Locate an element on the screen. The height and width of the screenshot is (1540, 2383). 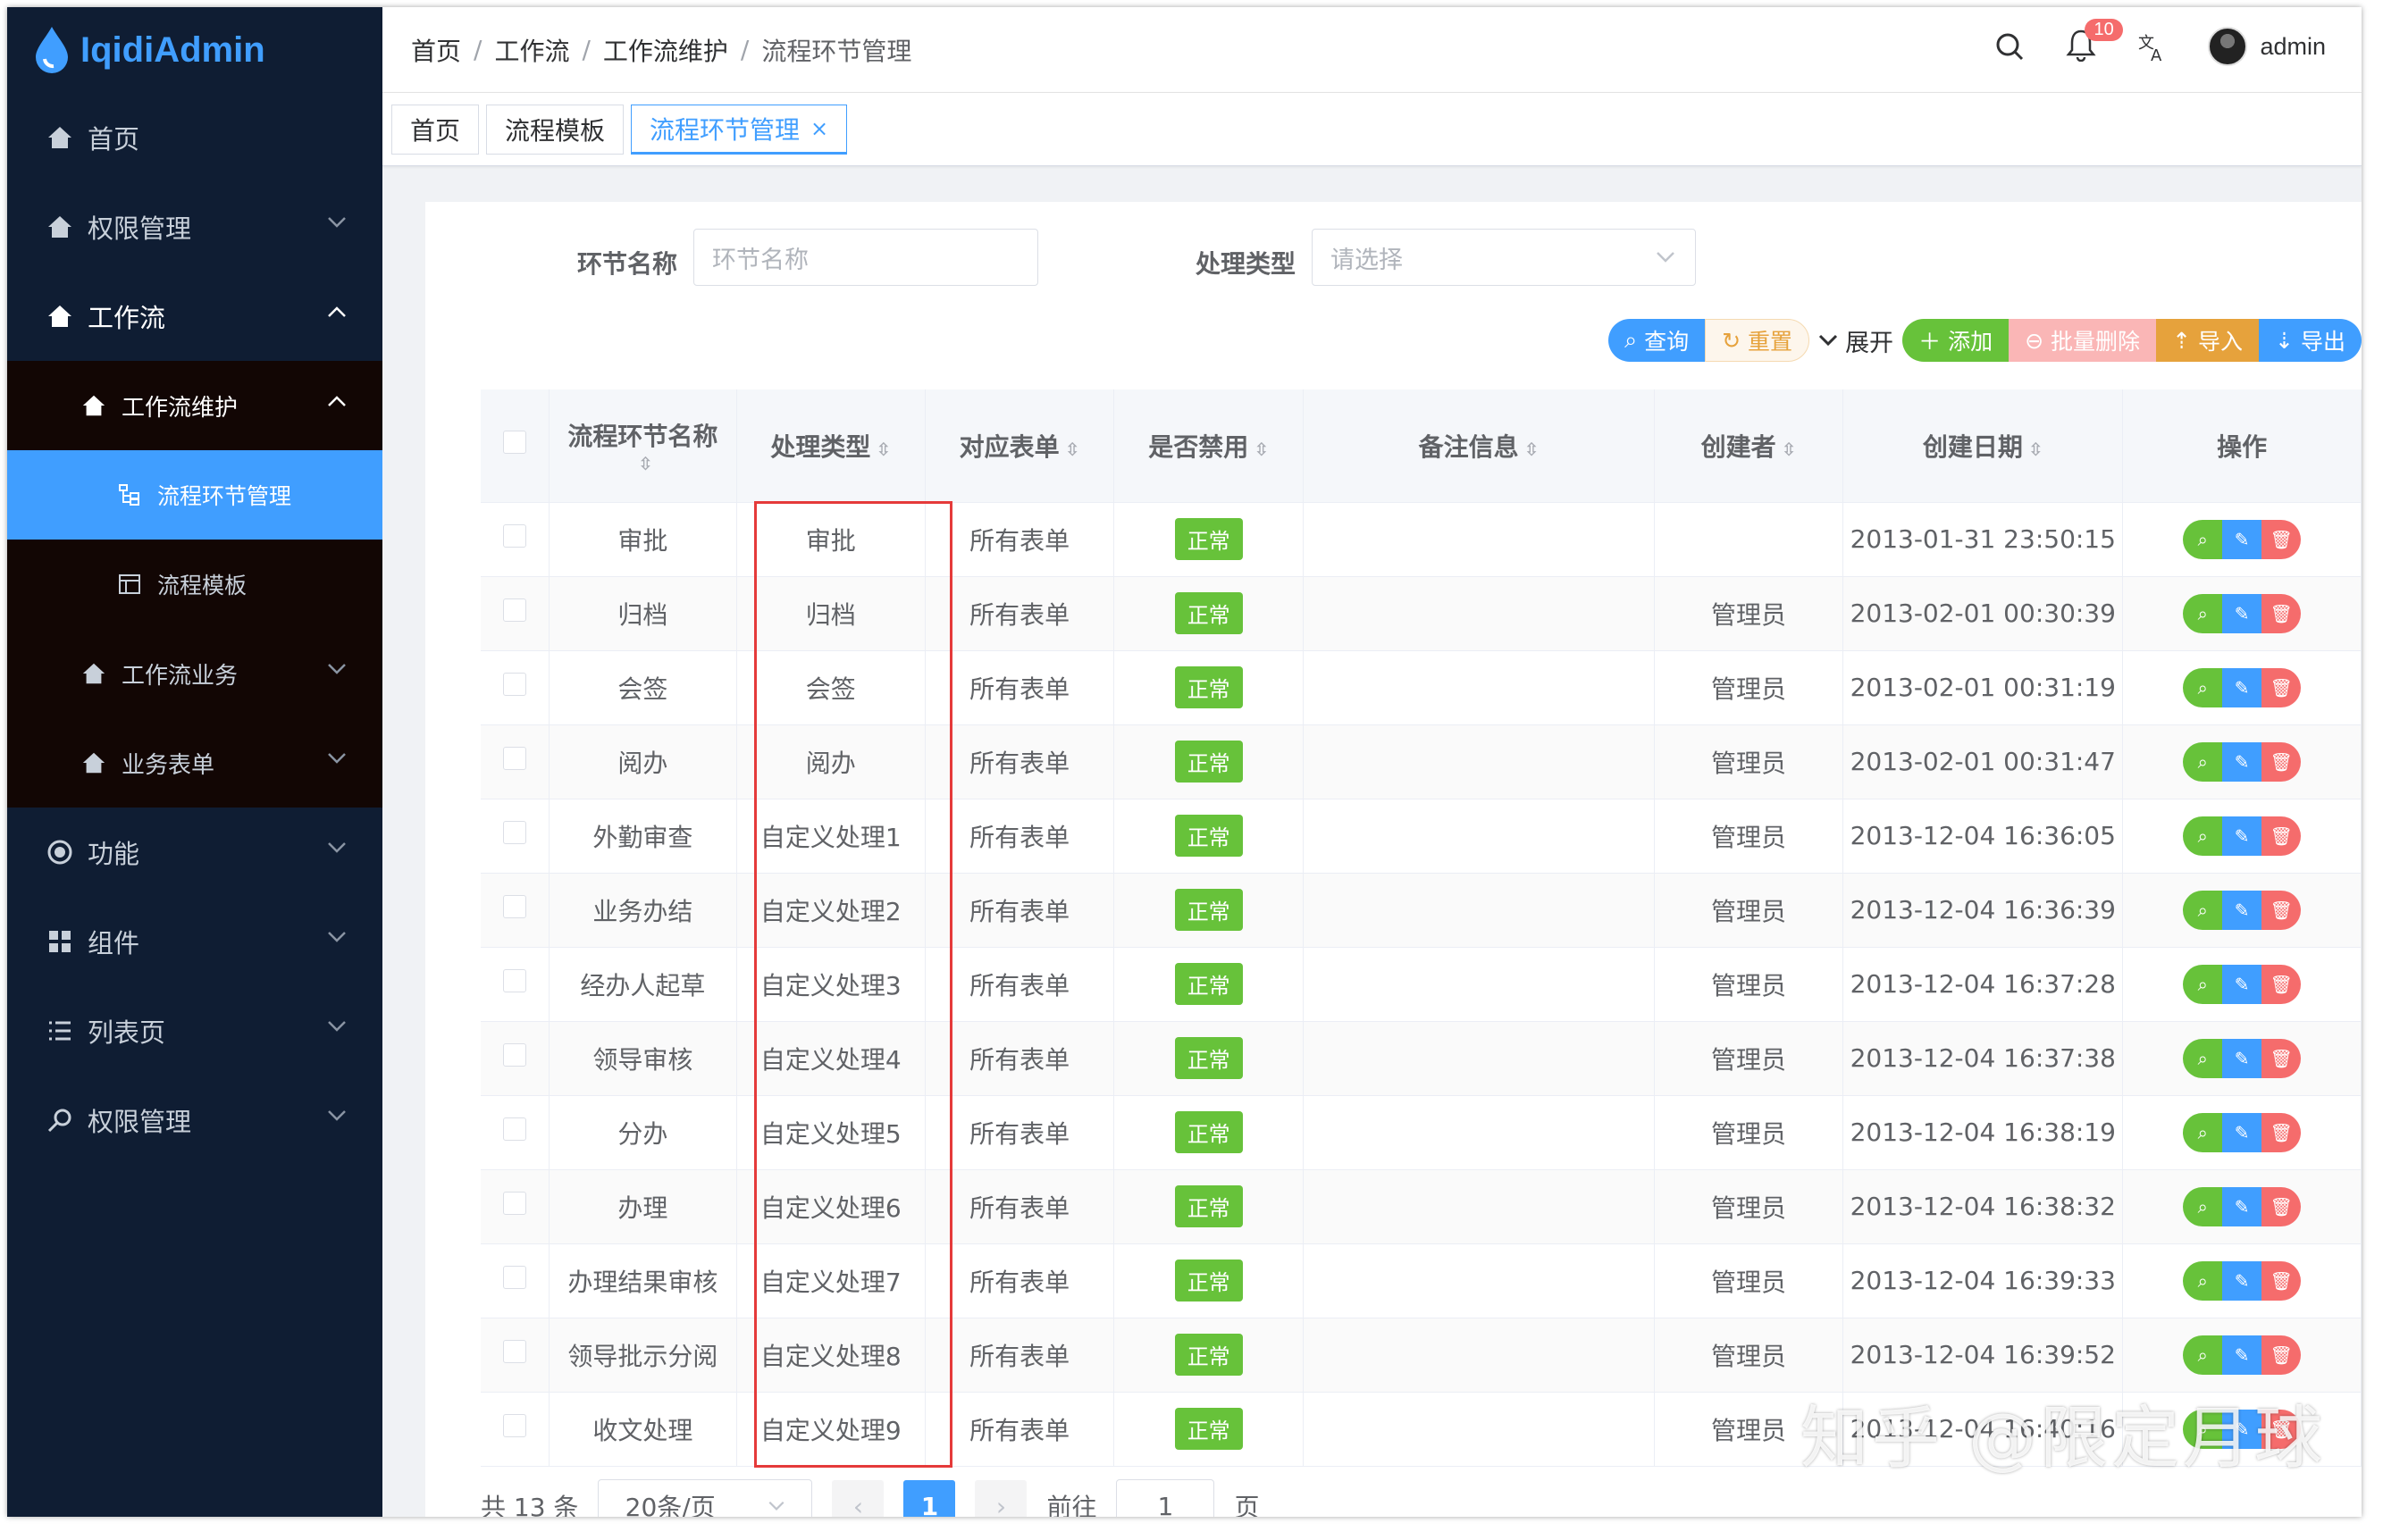
menu-permission: 权限管理 is located at coordinates (194, 227).